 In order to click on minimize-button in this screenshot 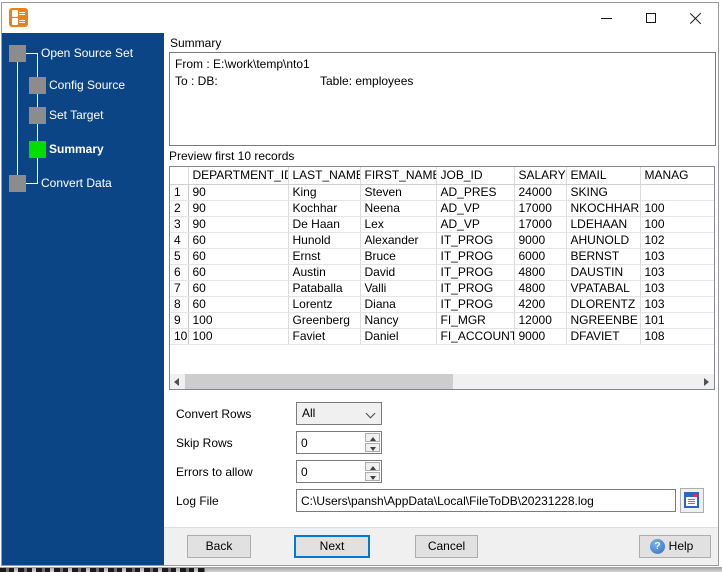, I will do `click(606, 18)`.